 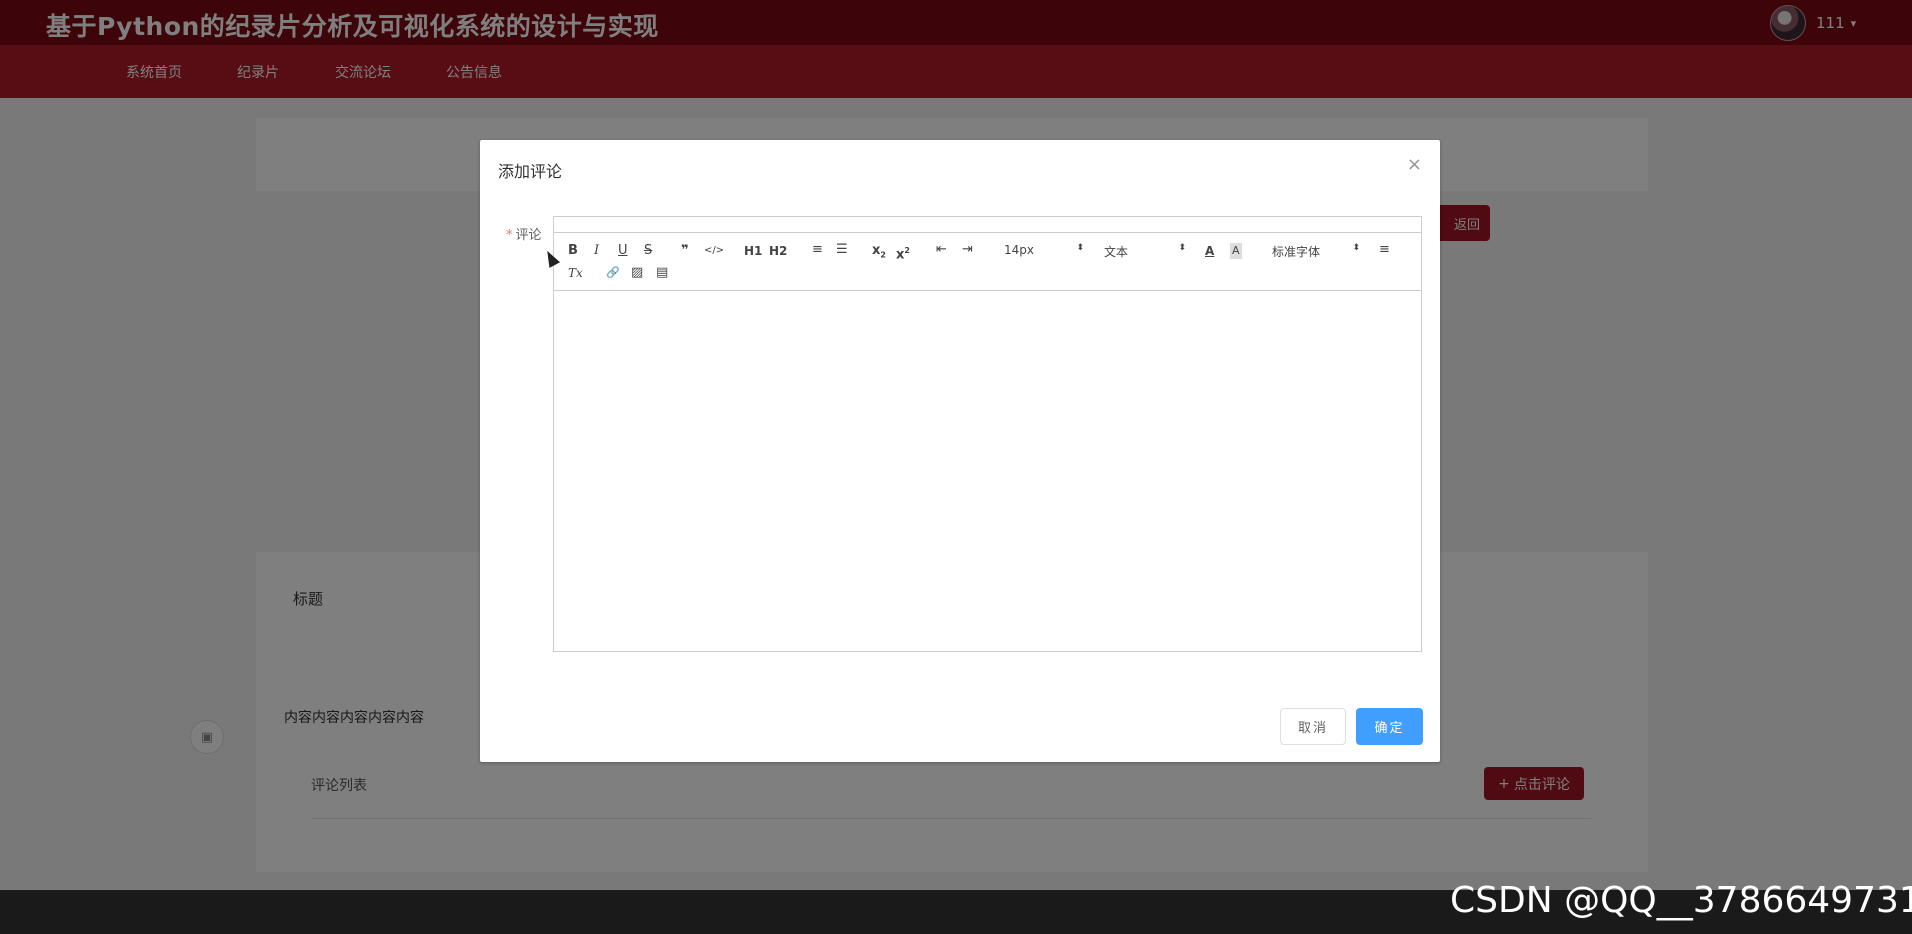 I want to click on align-icon: ≡, so click(x=1384, y=250).